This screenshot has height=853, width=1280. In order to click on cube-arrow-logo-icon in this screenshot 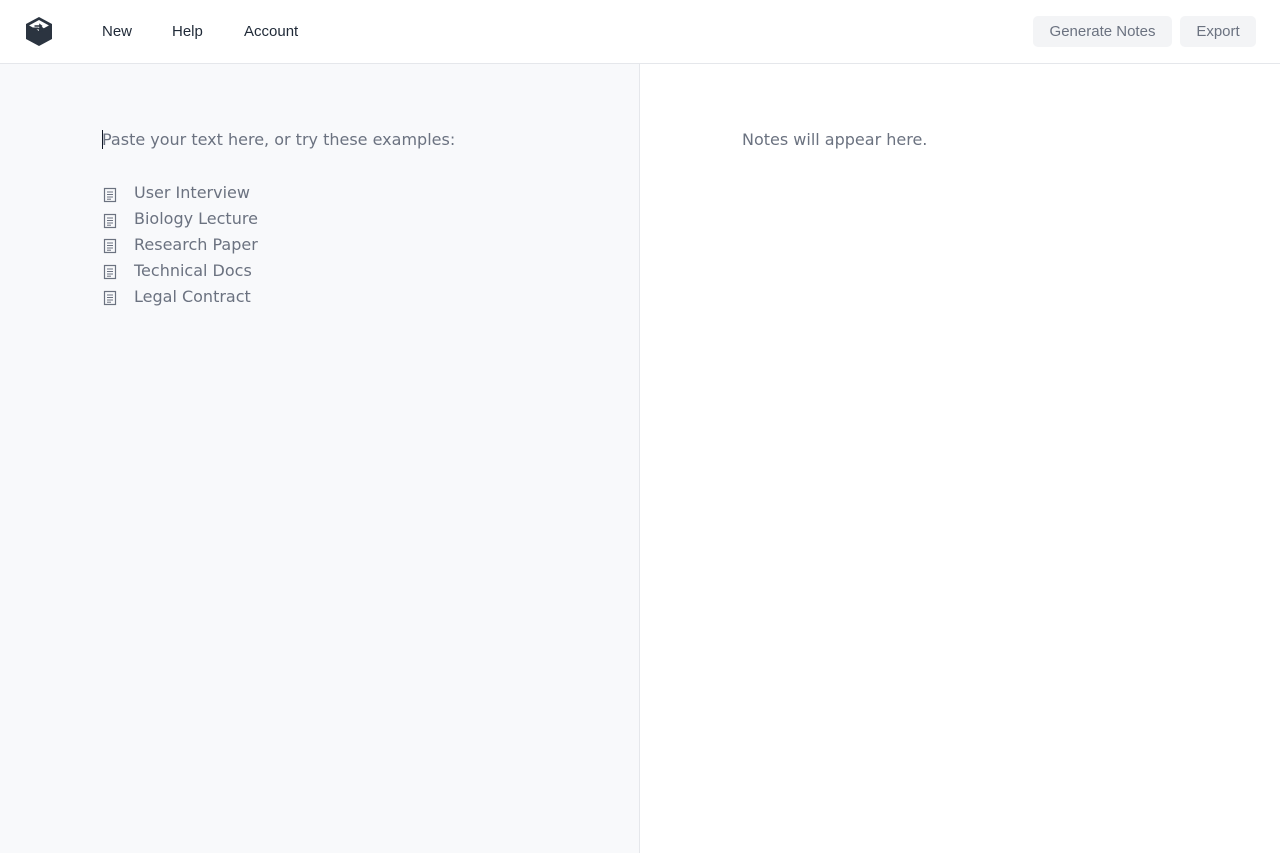, I will do `click(39, 31)`.